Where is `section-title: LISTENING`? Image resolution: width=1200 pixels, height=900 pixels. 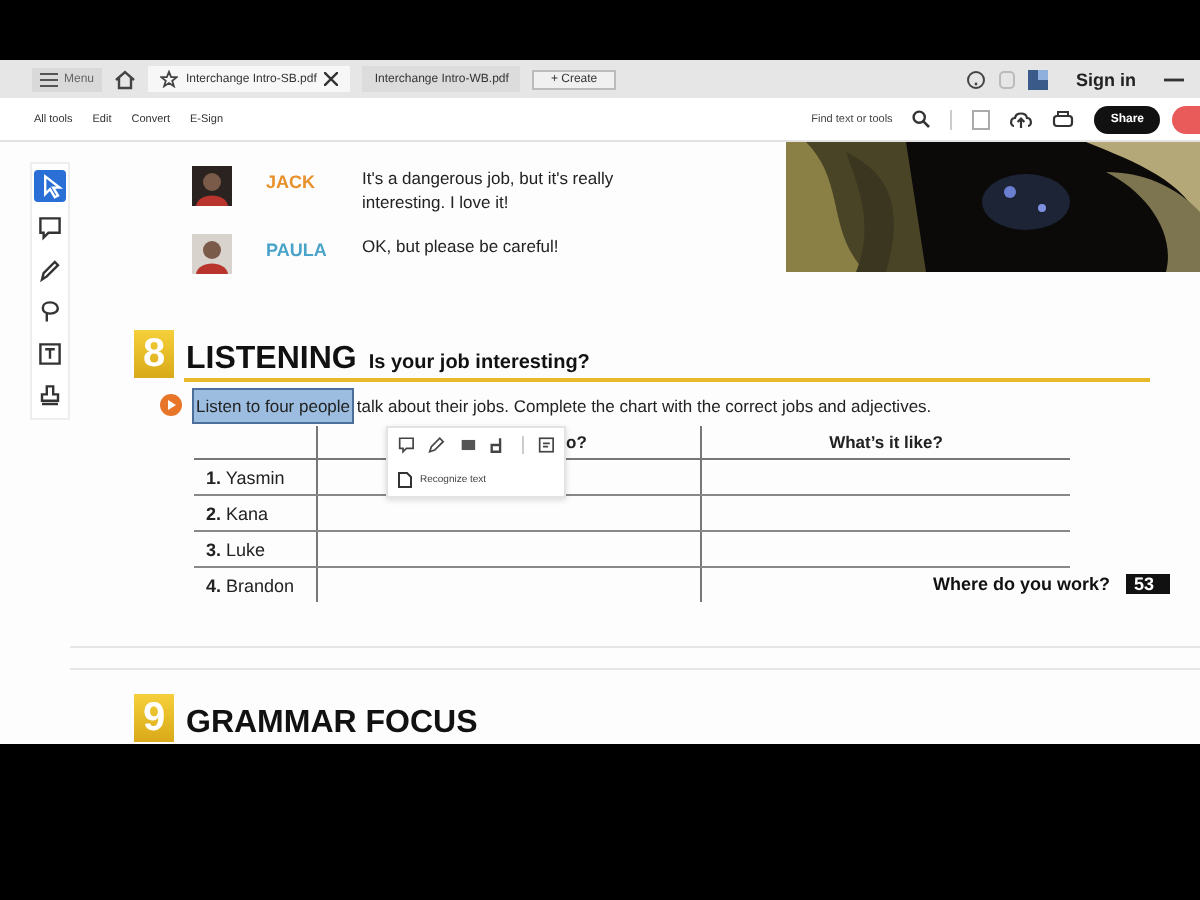 section-title: LISTENING is located at coordinates (271, 360).